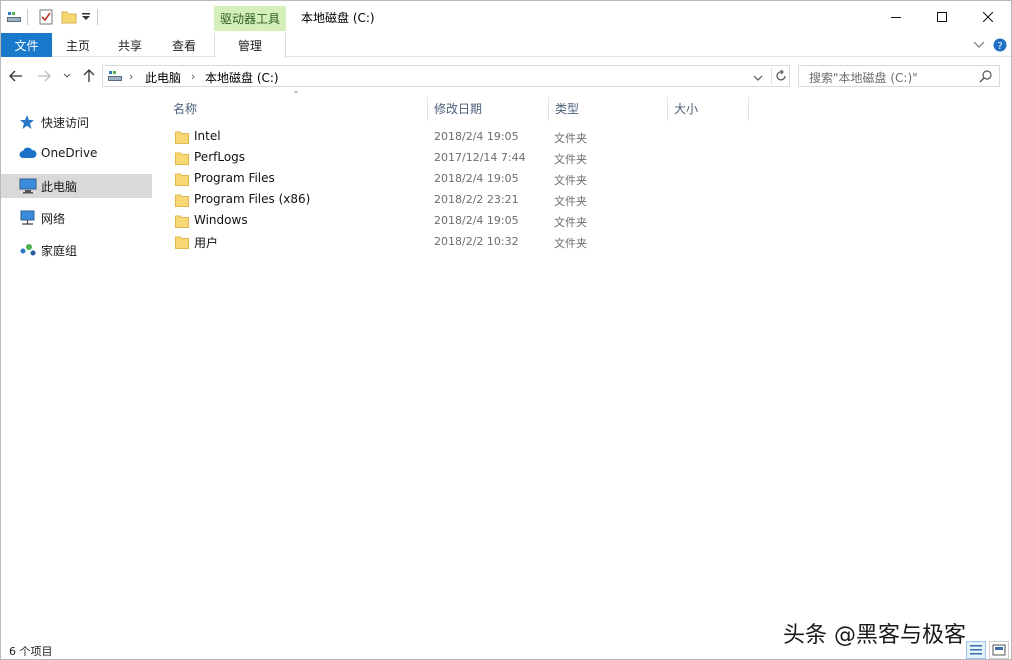 The height and width of the screenshot is (660, 1012). I want to click on recent-locations-button, so click(67, 76).